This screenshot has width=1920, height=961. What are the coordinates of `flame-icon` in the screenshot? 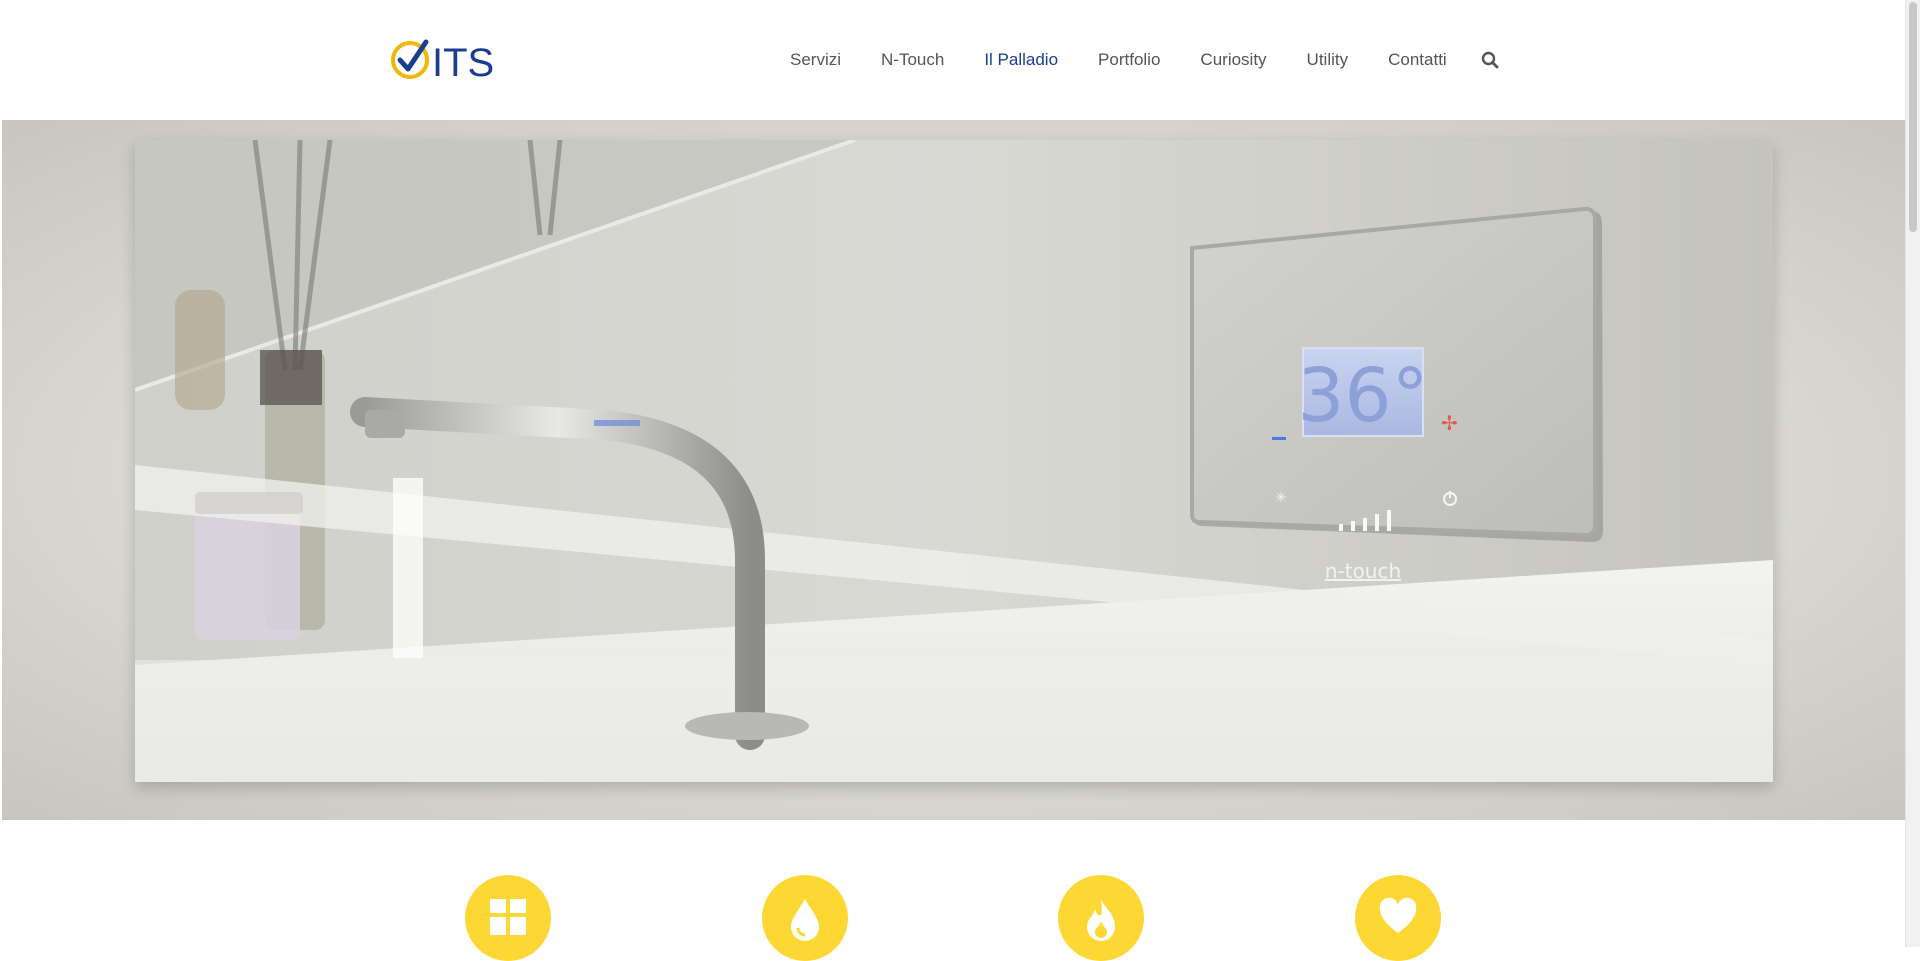 It's located at (1101, 920).